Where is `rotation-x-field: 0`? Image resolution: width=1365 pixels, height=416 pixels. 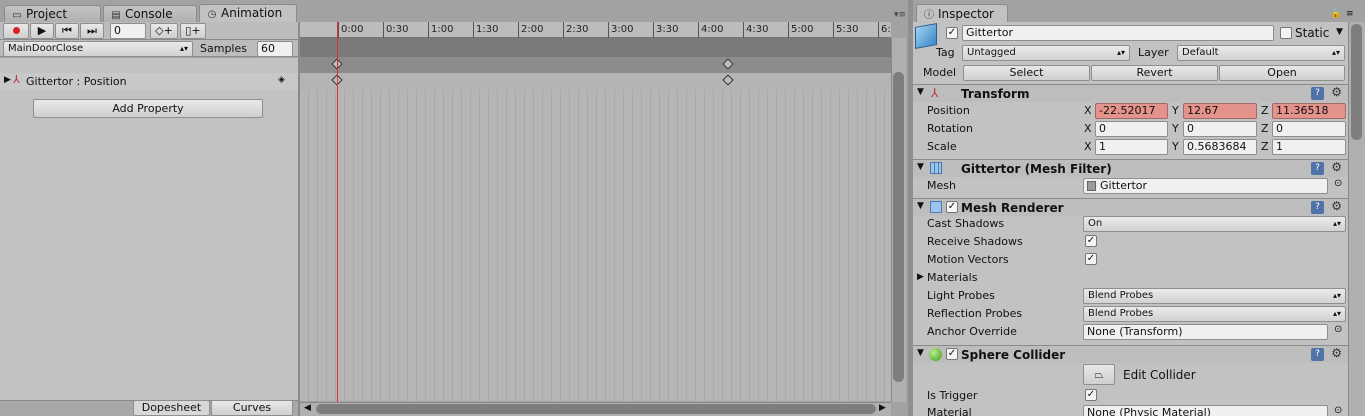 rotation-x-field: 0 is located at coordinates (1131, 129).